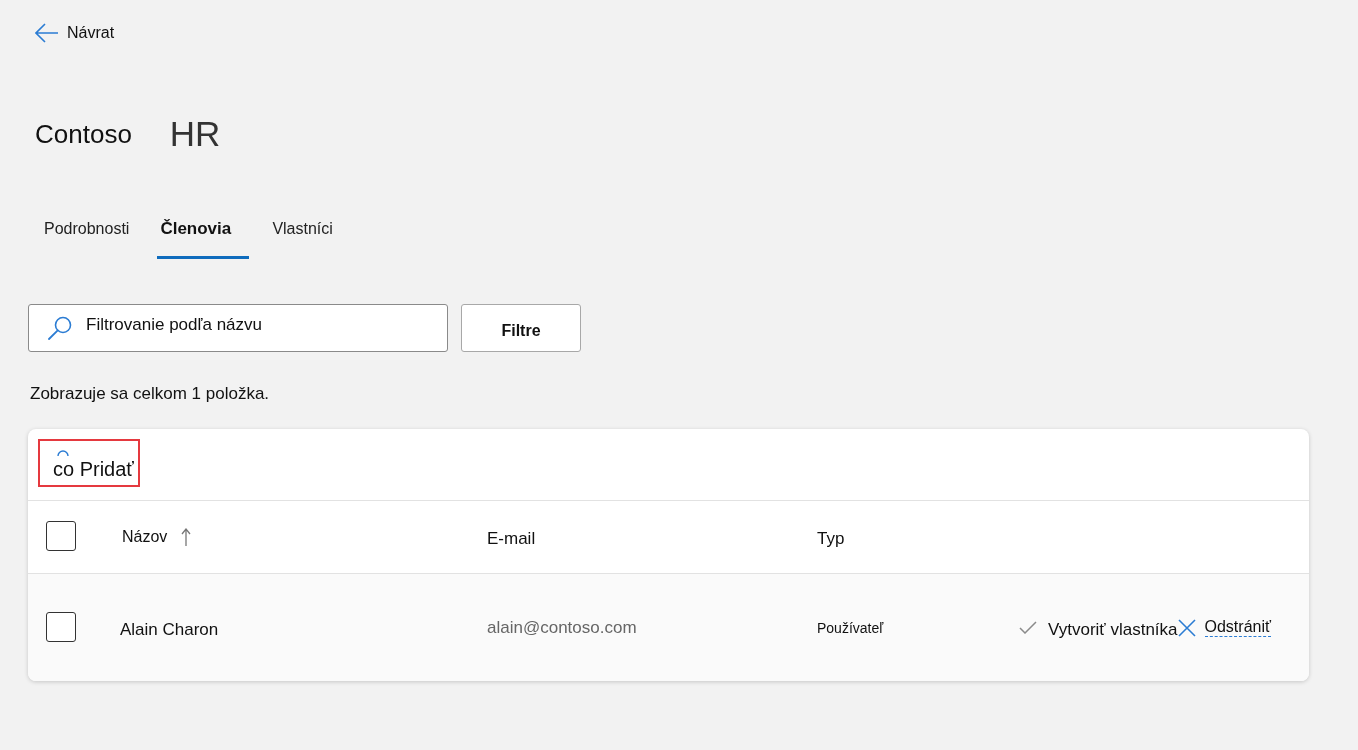 Image resolution: width=1358 pixels, height=750 pixels. Describe the element at coordinates (850, 627) in the screenshot. I see `type-cell: Používateľ` at that location.